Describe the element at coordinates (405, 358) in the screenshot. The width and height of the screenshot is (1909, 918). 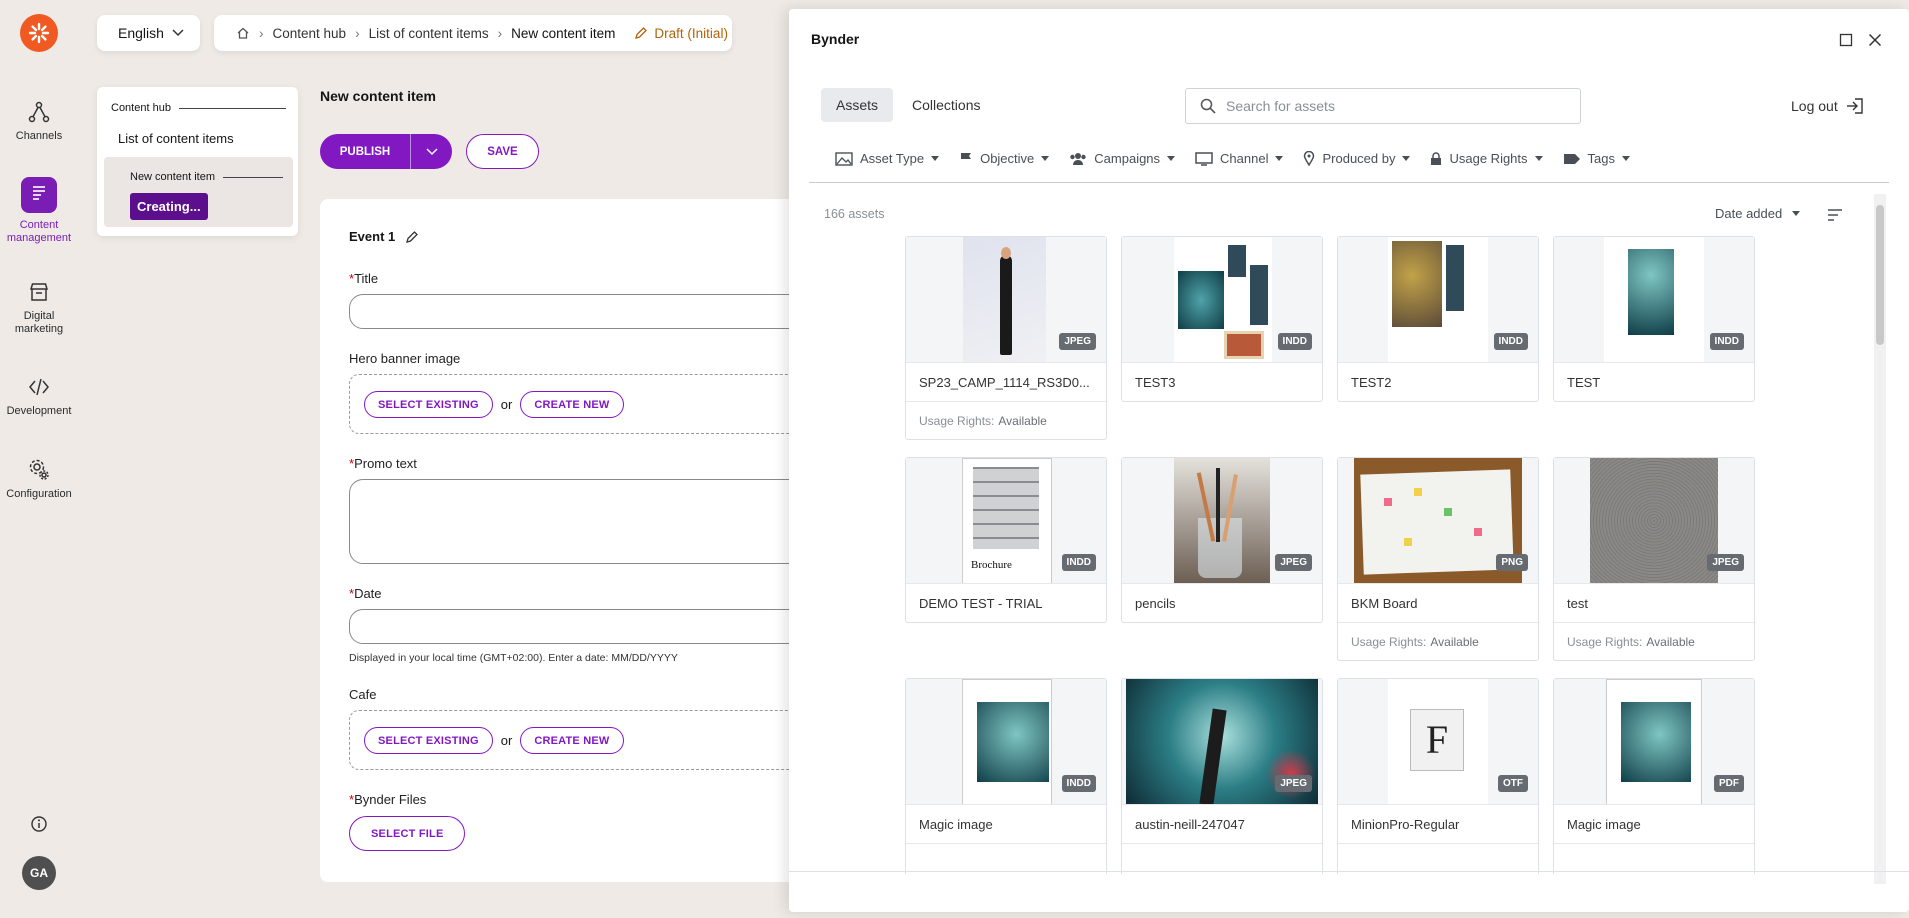
I see `hero-banner-label: Hero banner image` at that location.